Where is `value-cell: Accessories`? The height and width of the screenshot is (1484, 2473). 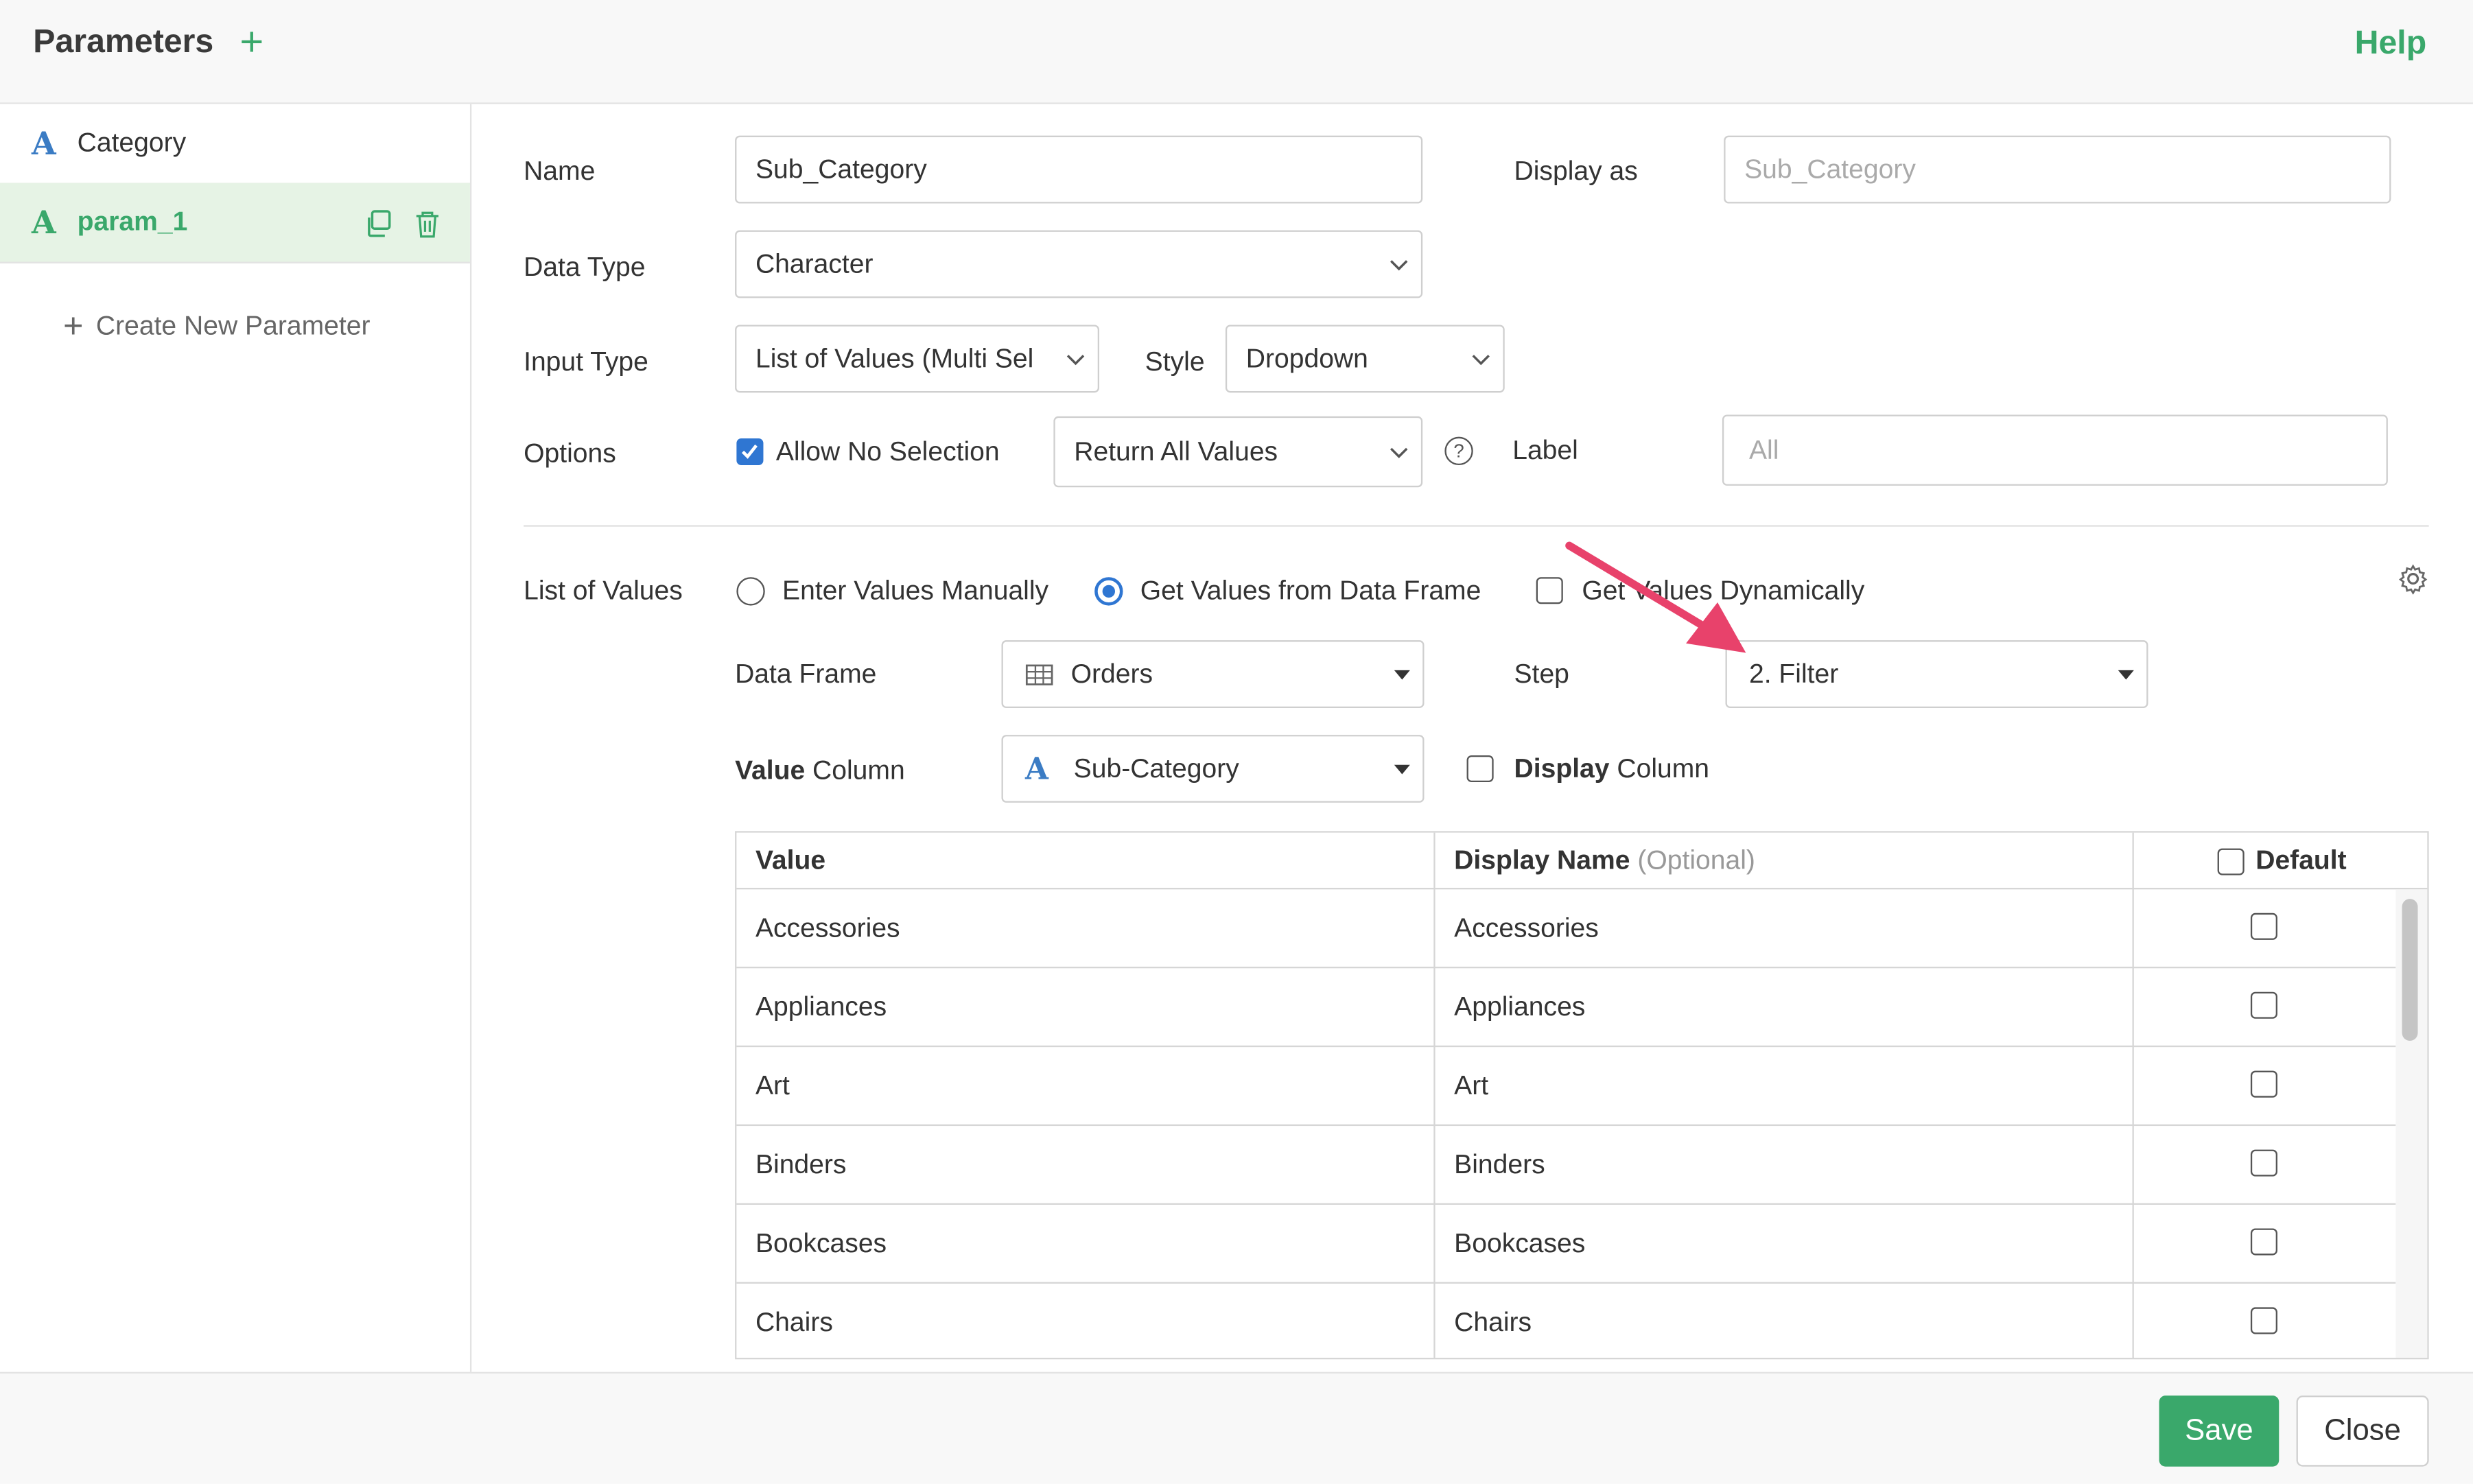
value-cell: Accessories is located at coordinates (828, 927).